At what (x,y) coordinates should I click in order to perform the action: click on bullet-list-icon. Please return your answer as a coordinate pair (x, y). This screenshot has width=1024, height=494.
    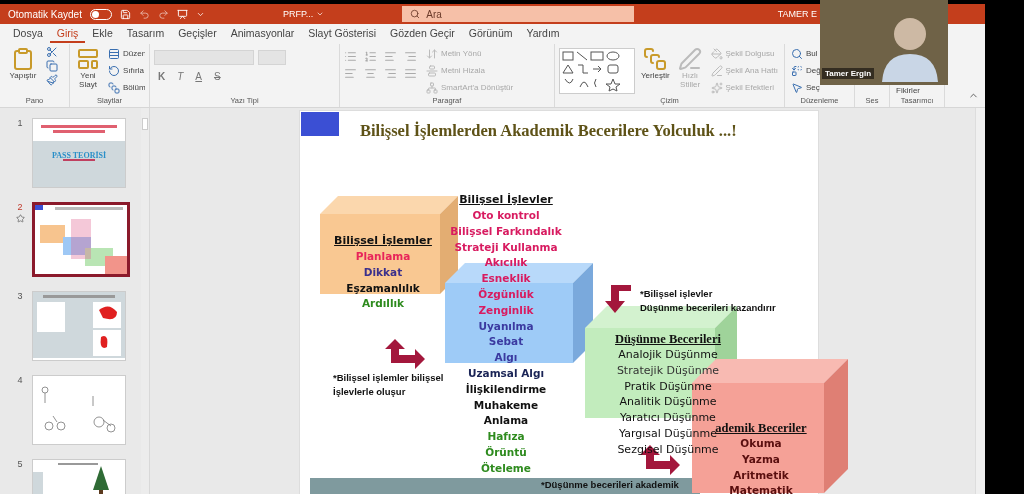
    Looking at the image, I should click on (350, 56).